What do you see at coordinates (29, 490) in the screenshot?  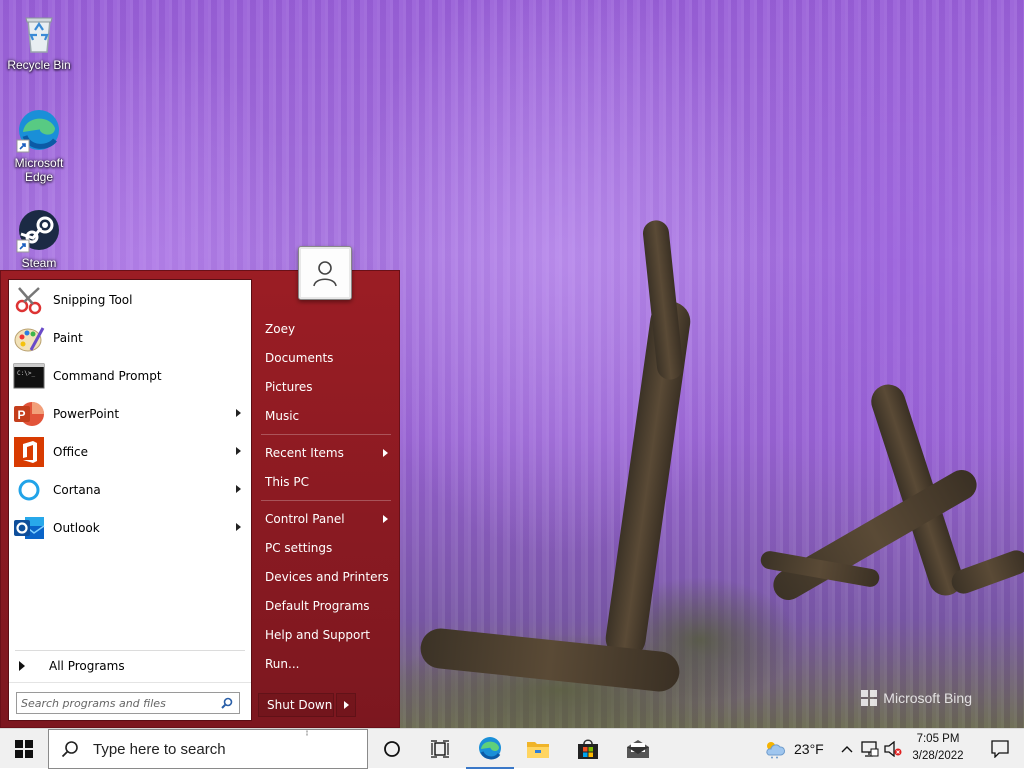 I see `cortana-icon` at bounding box center [29, 490].